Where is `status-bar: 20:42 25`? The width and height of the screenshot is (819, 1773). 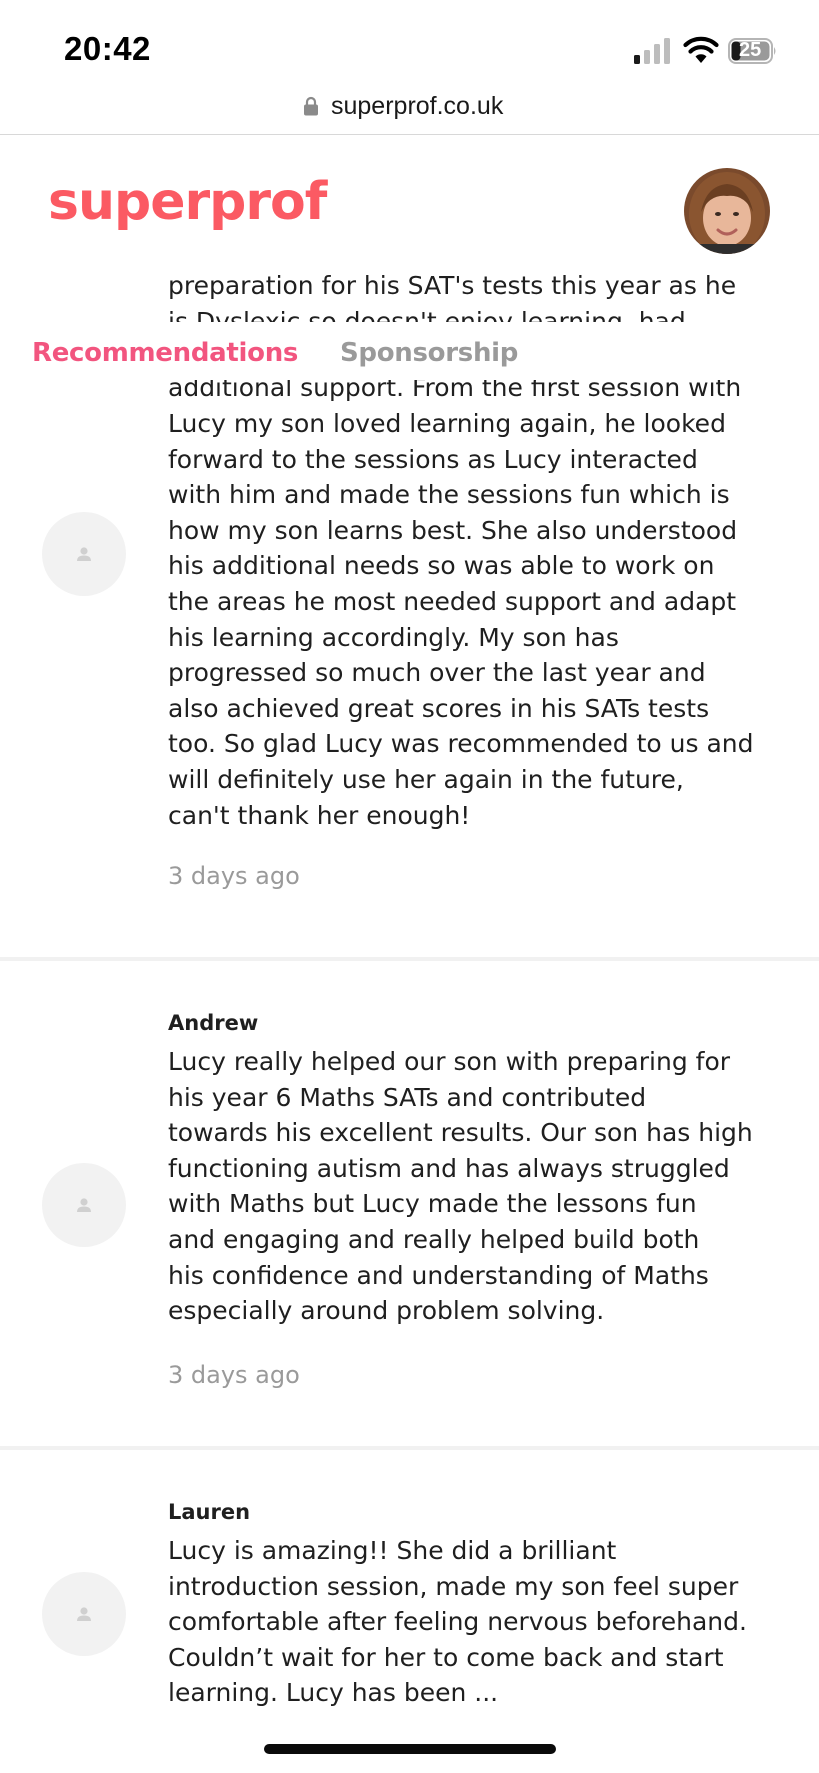 status-bar: 20:42 25 is located at coordinates (409, 43).